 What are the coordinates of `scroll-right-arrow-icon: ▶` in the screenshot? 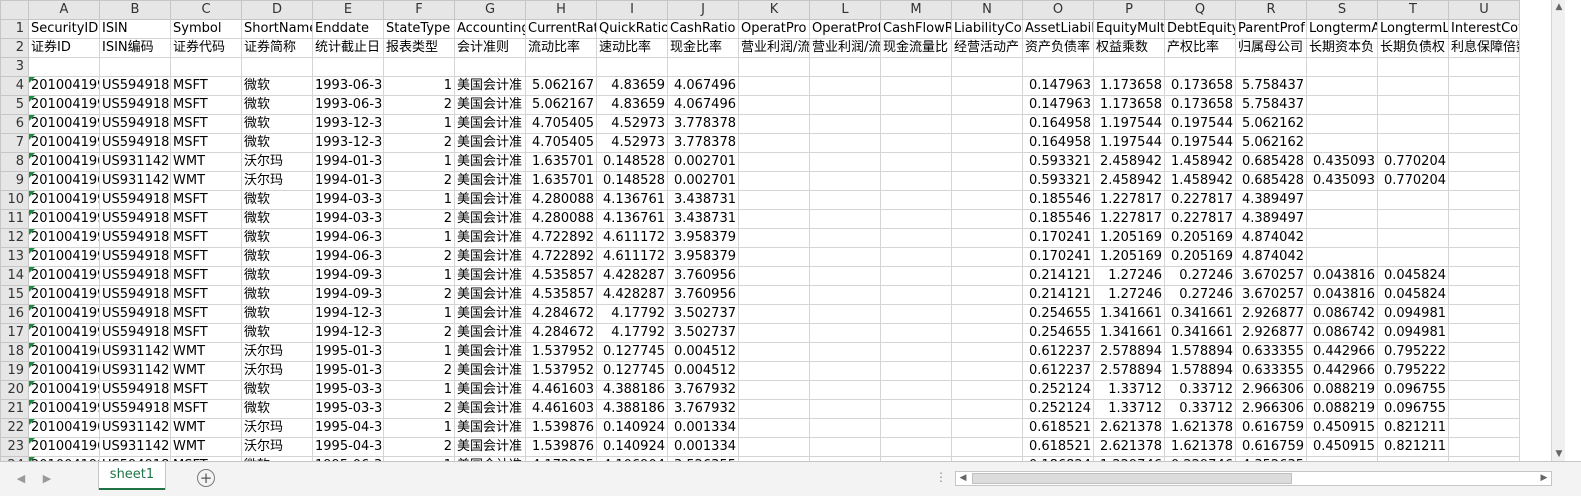 It's located at (1544, 478).